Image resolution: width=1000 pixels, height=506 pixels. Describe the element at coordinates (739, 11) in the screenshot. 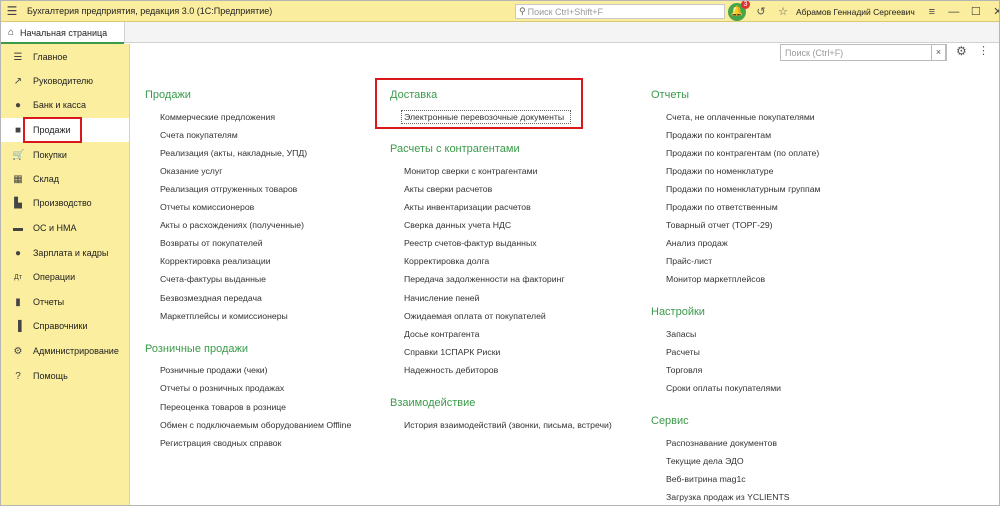

I see `notifications-bell-icon: 🔔 3` at that location.